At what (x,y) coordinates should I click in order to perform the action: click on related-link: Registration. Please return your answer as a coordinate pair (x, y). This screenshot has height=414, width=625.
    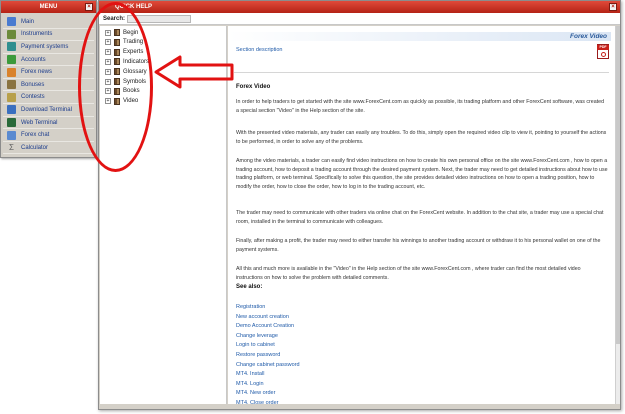
    Looking at the image, I should click on (250, 307).